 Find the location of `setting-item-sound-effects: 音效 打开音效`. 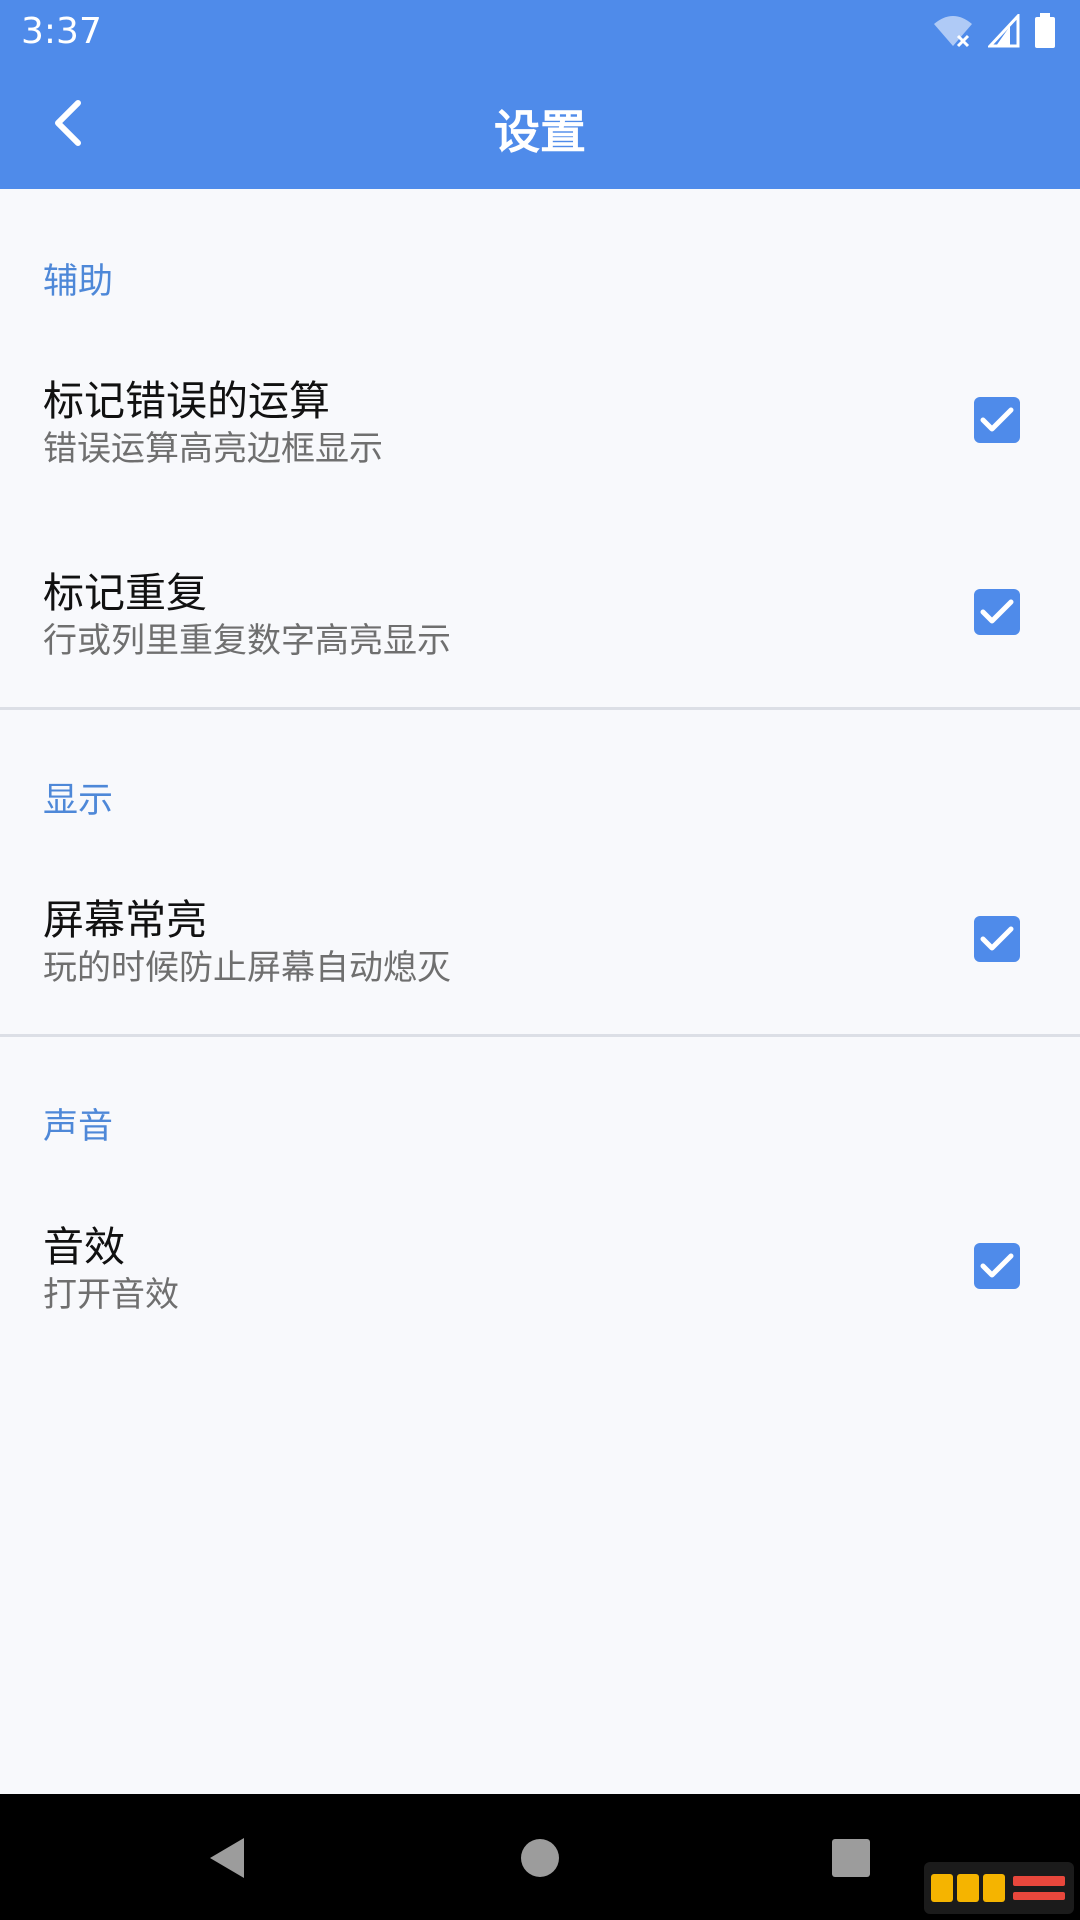

setting-item-sound-effects: 音效 打开音效 is located at coordinates (540, 1293).